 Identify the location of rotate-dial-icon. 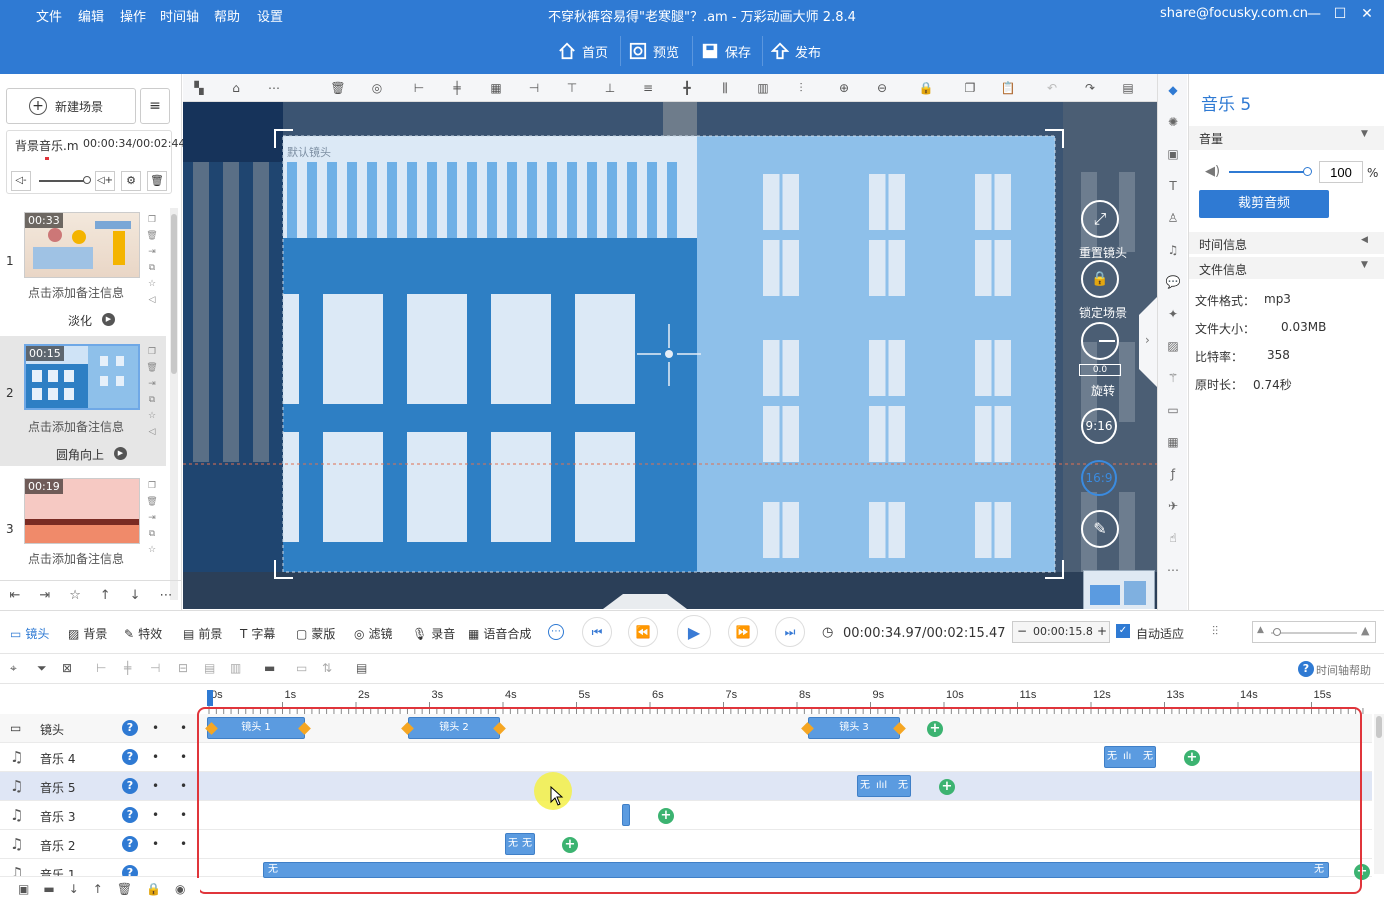
(1100, 341).